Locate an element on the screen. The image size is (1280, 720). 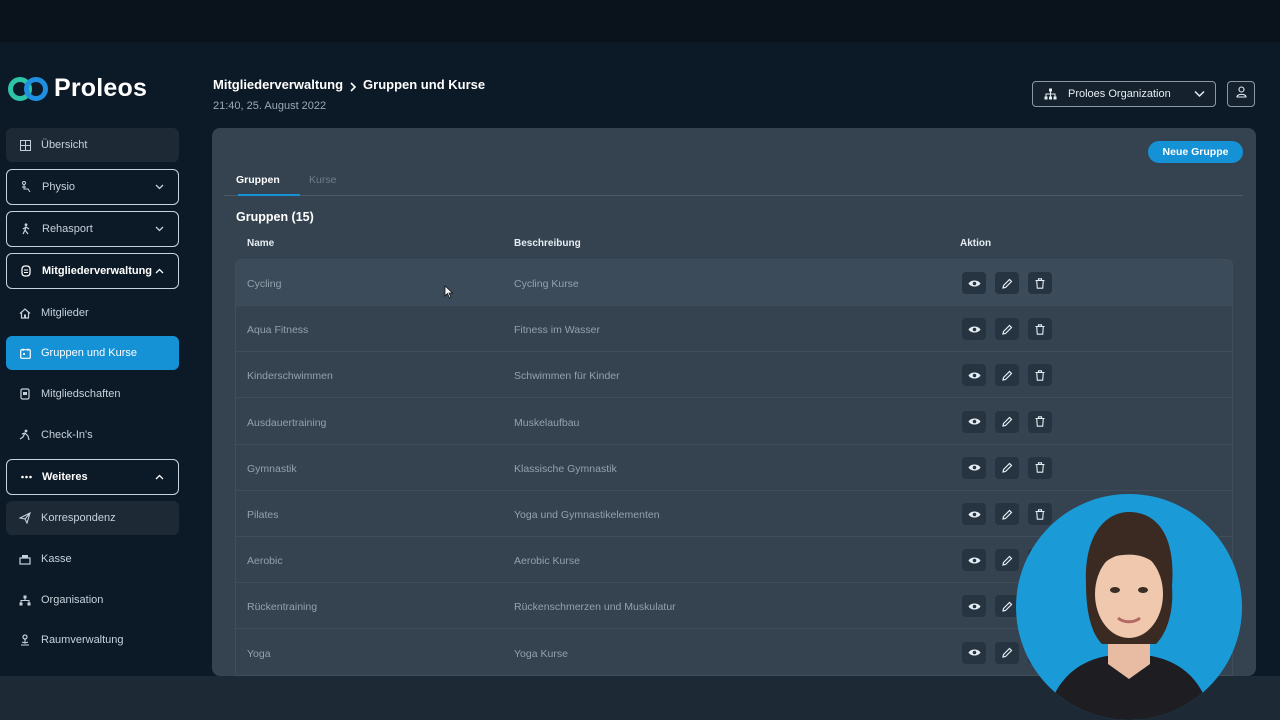
sidebar-item-weiteres: Weiteres is located at coordinates (92, 477).